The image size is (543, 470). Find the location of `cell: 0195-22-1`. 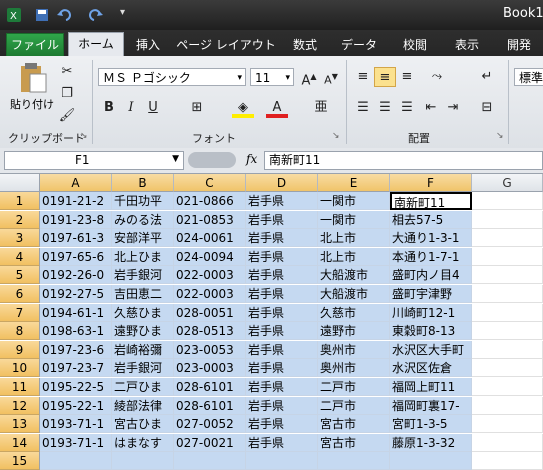

cell: 0195-22-1 is located at coordinates (76, 405).